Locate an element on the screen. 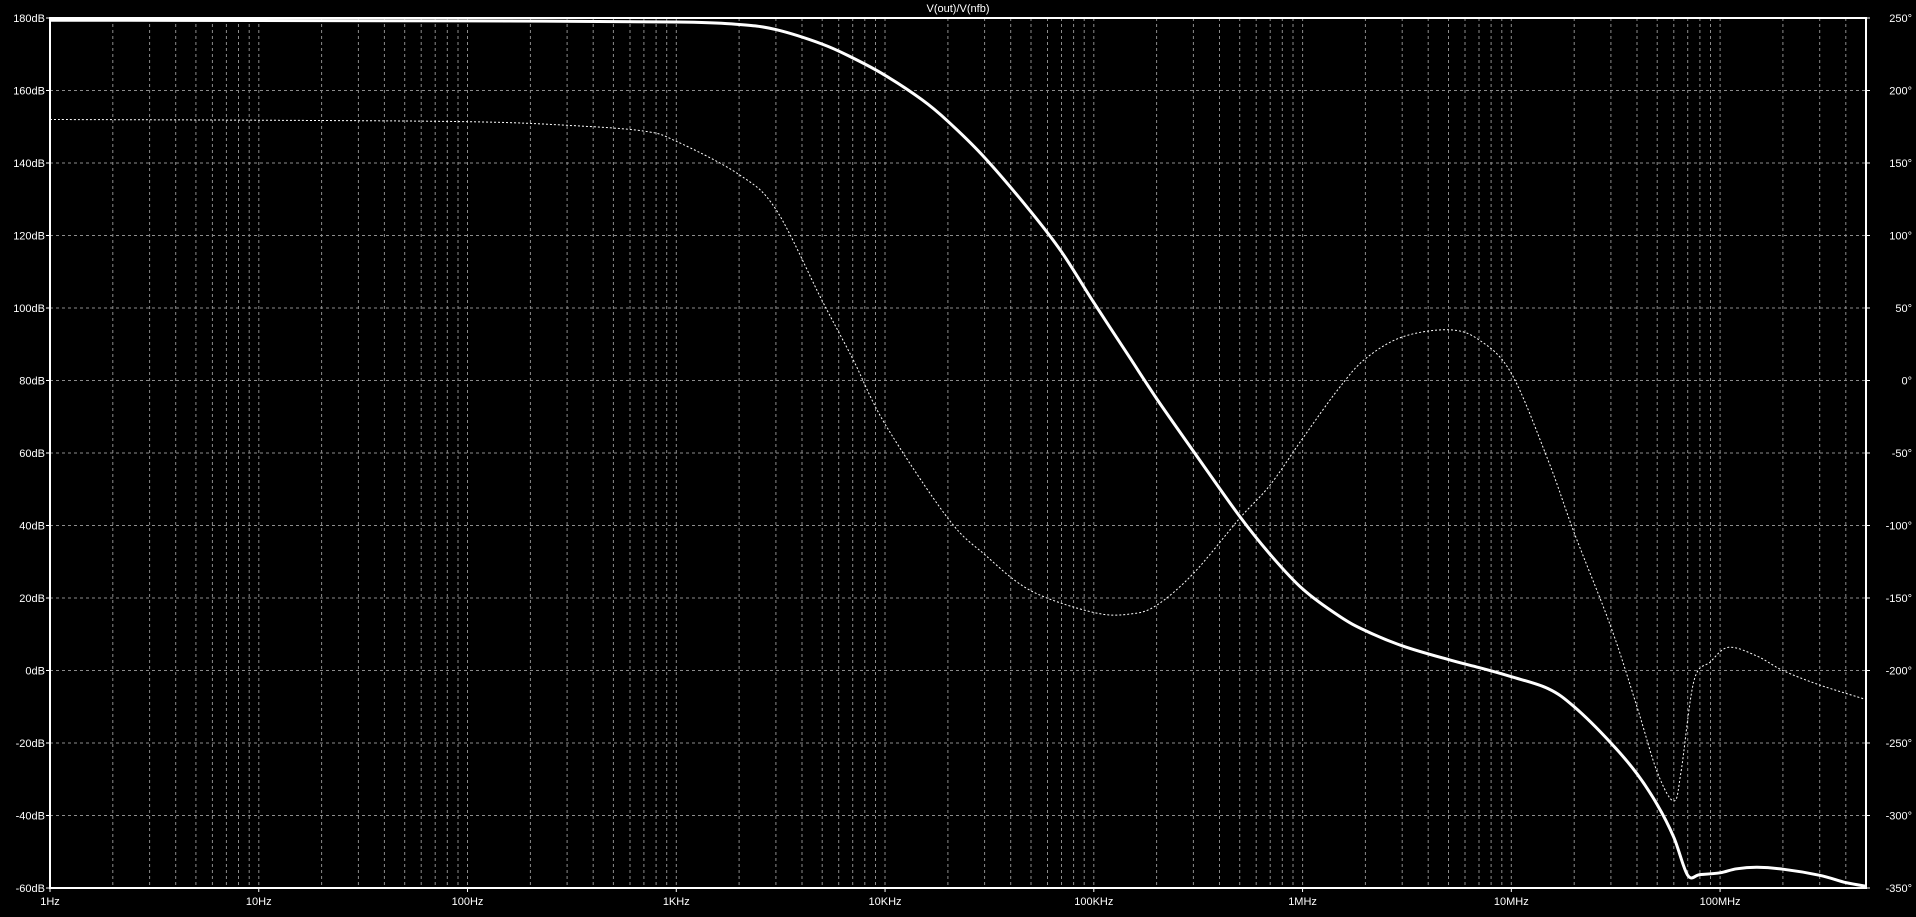 This screenshot has width=1916, height=917. y-left-tick-label: 120dB is located at coordinates (29, 237).